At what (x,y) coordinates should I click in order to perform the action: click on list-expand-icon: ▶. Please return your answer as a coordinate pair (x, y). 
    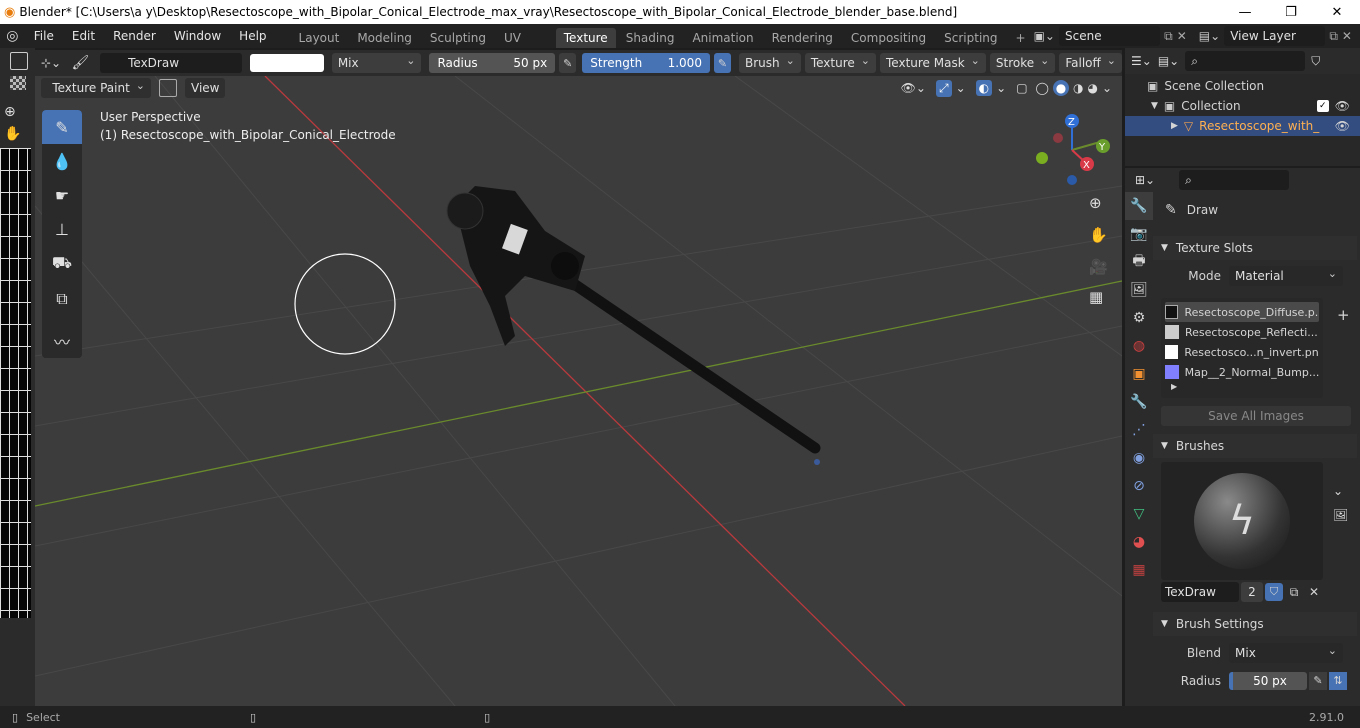
    Looking at the image, I should click on (1242, 388).